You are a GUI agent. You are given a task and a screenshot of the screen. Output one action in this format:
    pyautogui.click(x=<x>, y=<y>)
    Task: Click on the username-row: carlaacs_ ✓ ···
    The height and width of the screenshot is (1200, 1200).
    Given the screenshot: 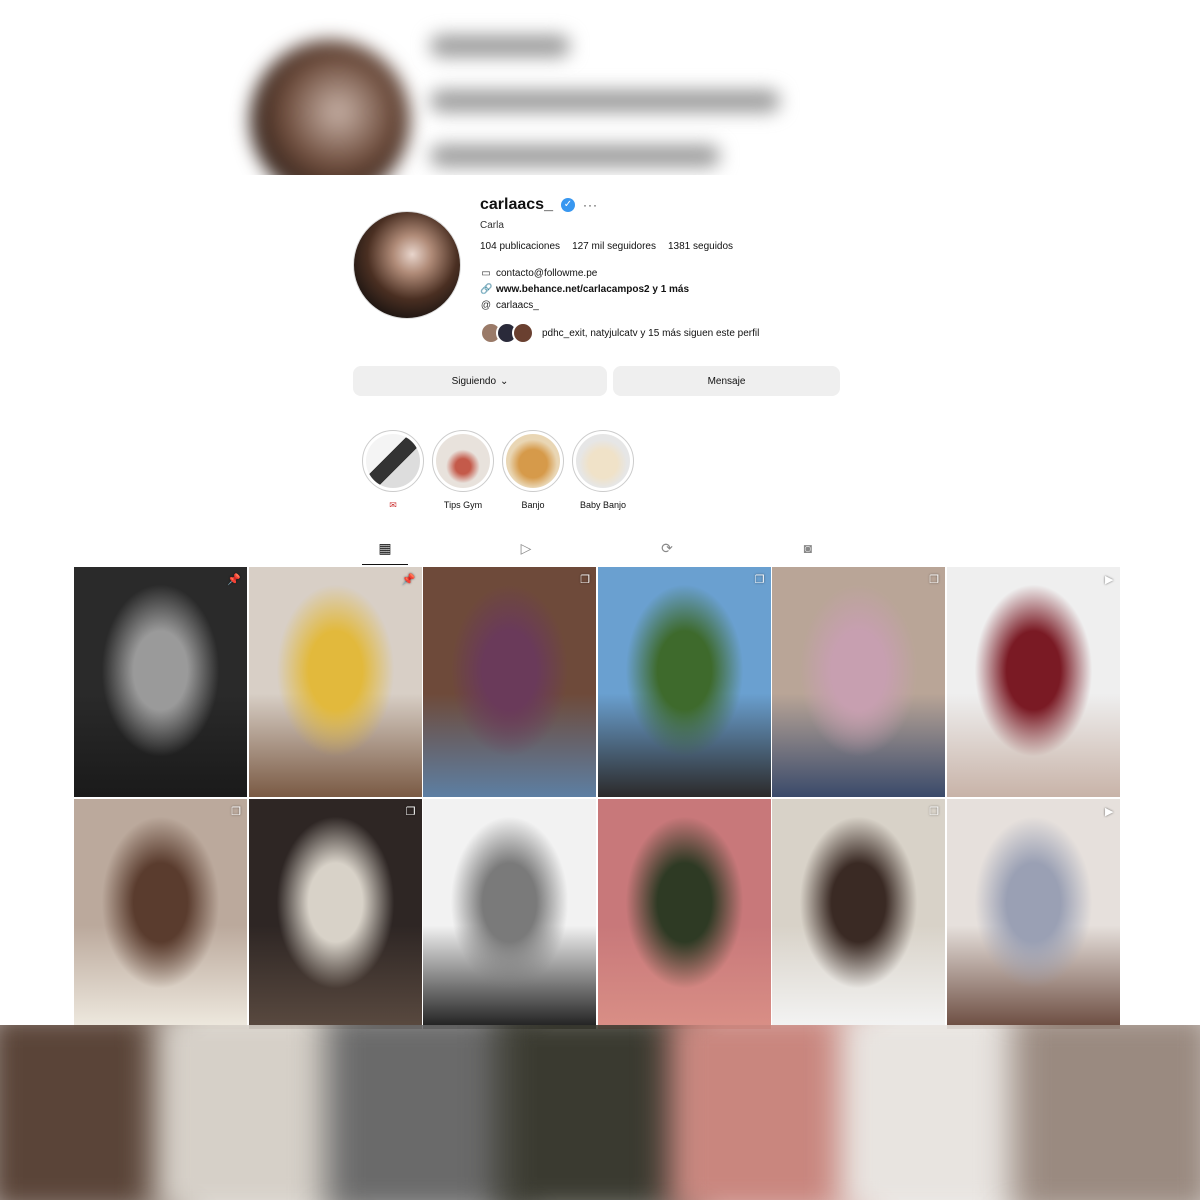 What is the action you would take?
    pyautogui.click(x=539, y=205)
    